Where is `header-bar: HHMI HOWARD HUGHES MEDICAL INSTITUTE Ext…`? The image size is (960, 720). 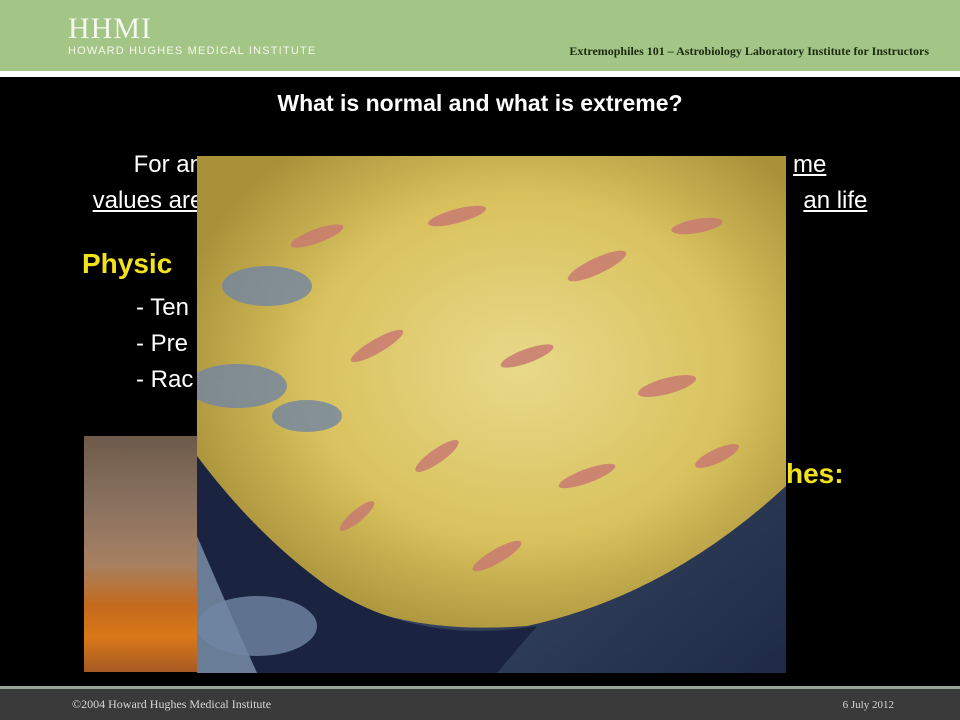 header-bar: HHMI HOWARD HUGHES MEDICAL INSTITUTE Ext… is located at coordinates (480, 35).